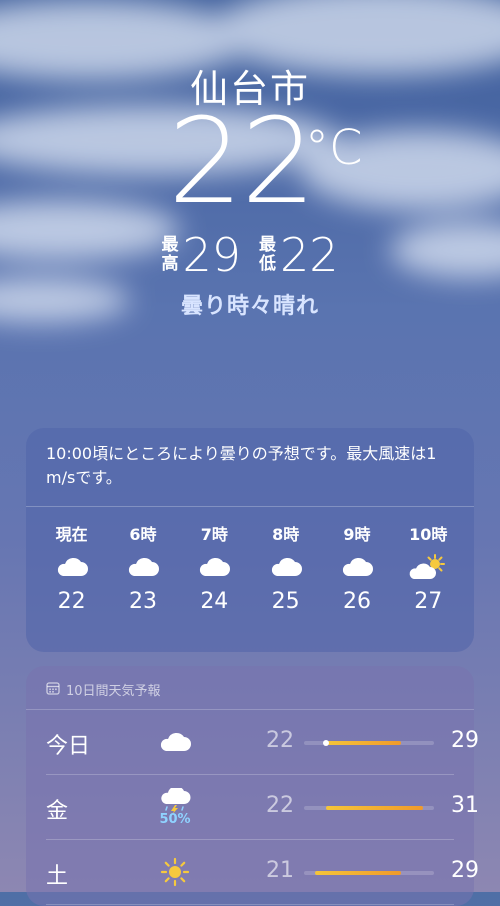 Image resolution: width=500 pixels, height=906 pixels. Describe the element at coordinates (325, 743) in the screenshot. I see `current-temp-dot` at that location.